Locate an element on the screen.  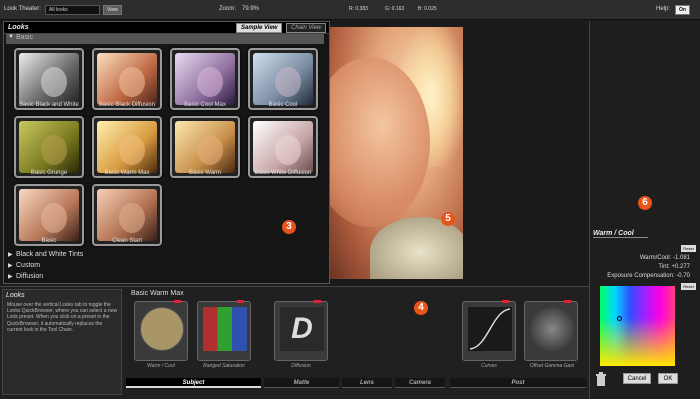
cancel-button: Cancel is located at coordinates (637, 378).